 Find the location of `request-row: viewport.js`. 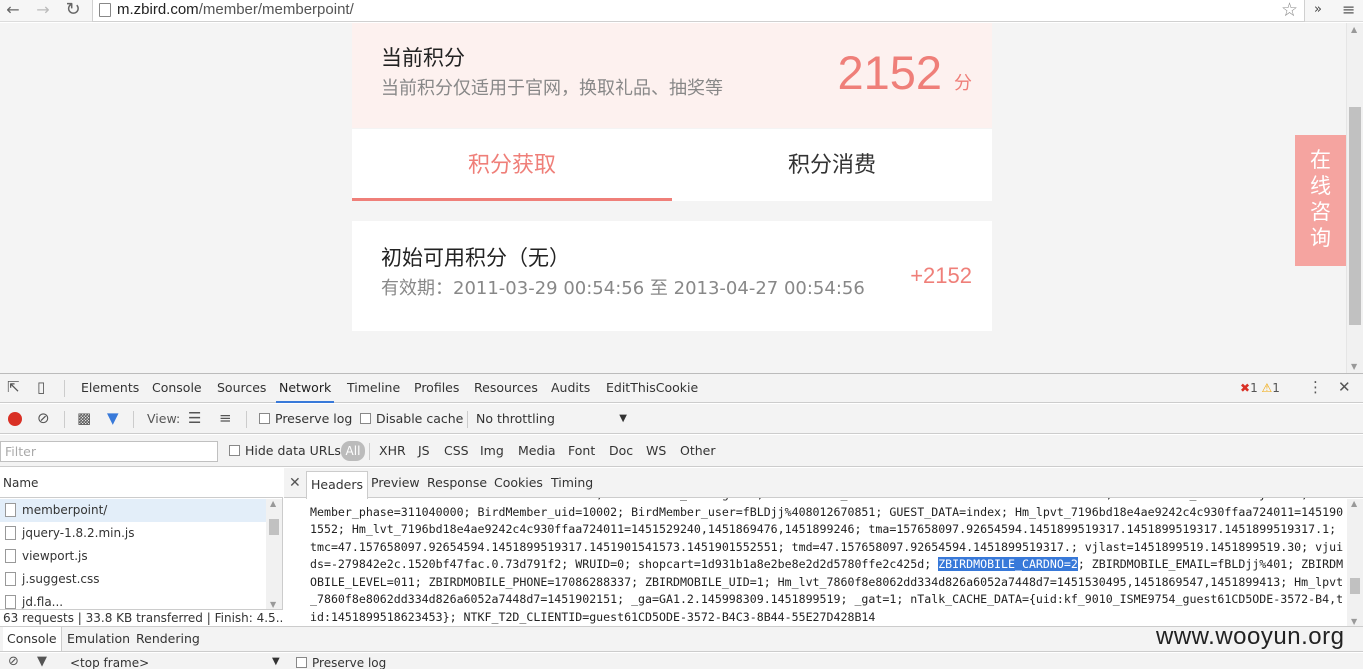

request-row: viewport.js is located at coordinates (133, 556).